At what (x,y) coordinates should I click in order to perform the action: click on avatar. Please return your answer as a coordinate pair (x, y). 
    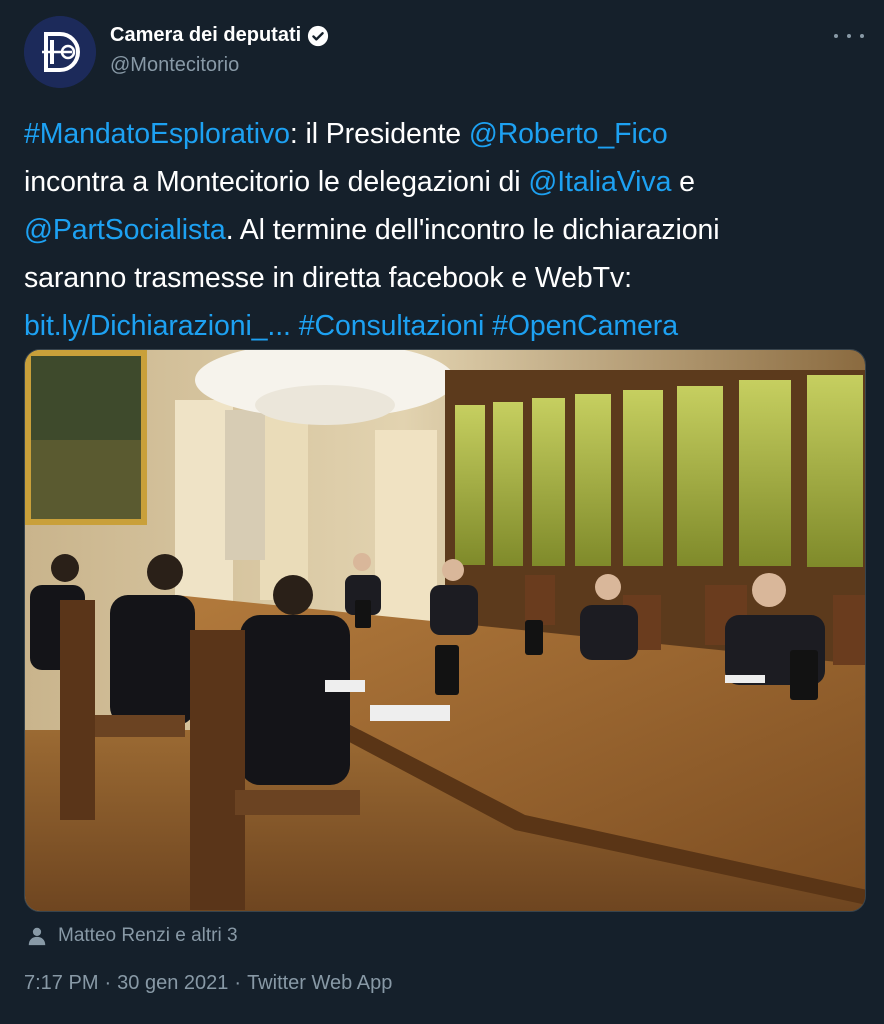
    Looking at the image, I should click on (60, 52).